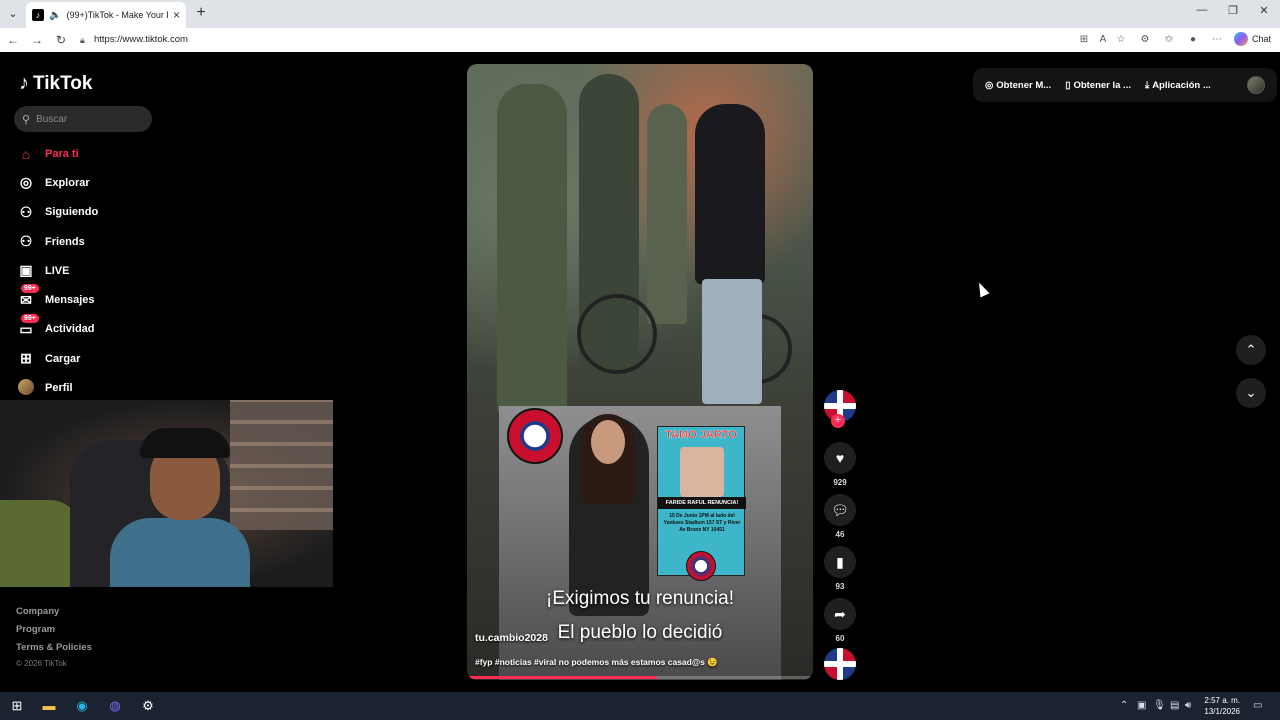  I want to click on video-author: tu.cambio2028, so click(511, 638).